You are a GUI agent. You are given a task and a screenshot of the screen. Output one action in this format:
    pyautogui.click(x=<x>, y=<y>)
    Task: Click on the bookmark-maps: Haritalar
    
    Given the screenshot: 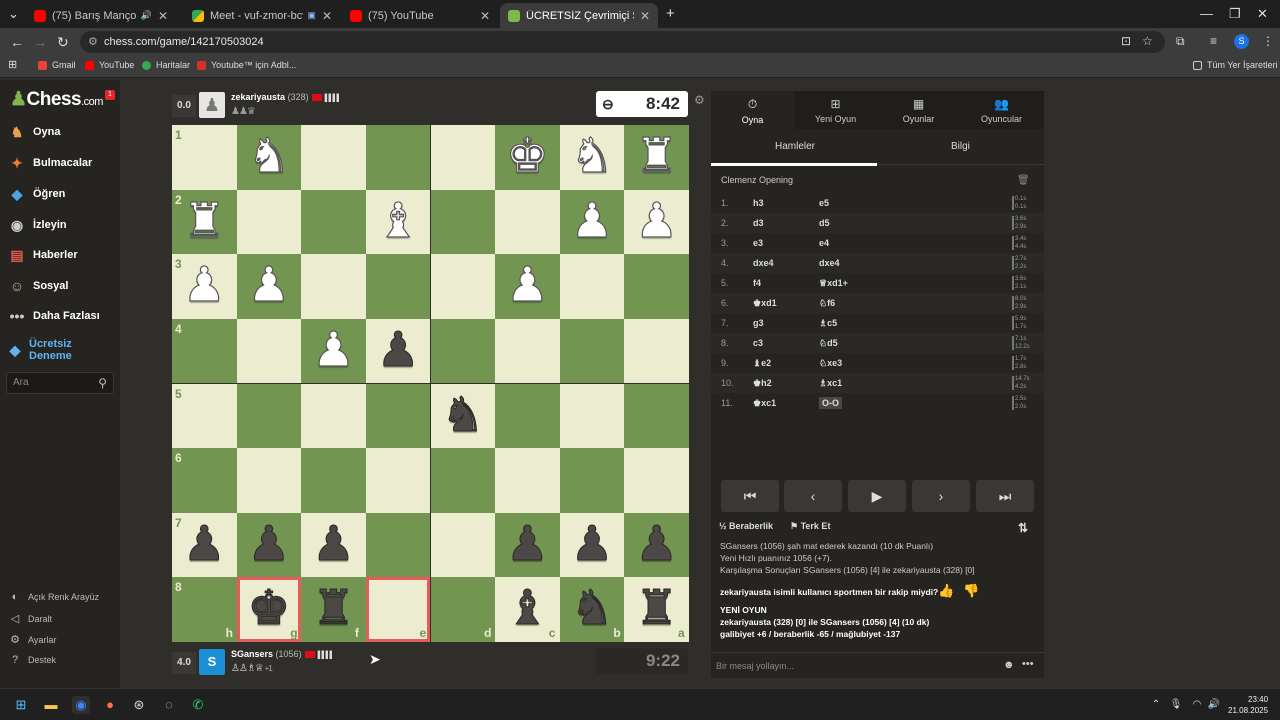 What is the action you would take?
    pyautogui.click(x=166, y=65)
    